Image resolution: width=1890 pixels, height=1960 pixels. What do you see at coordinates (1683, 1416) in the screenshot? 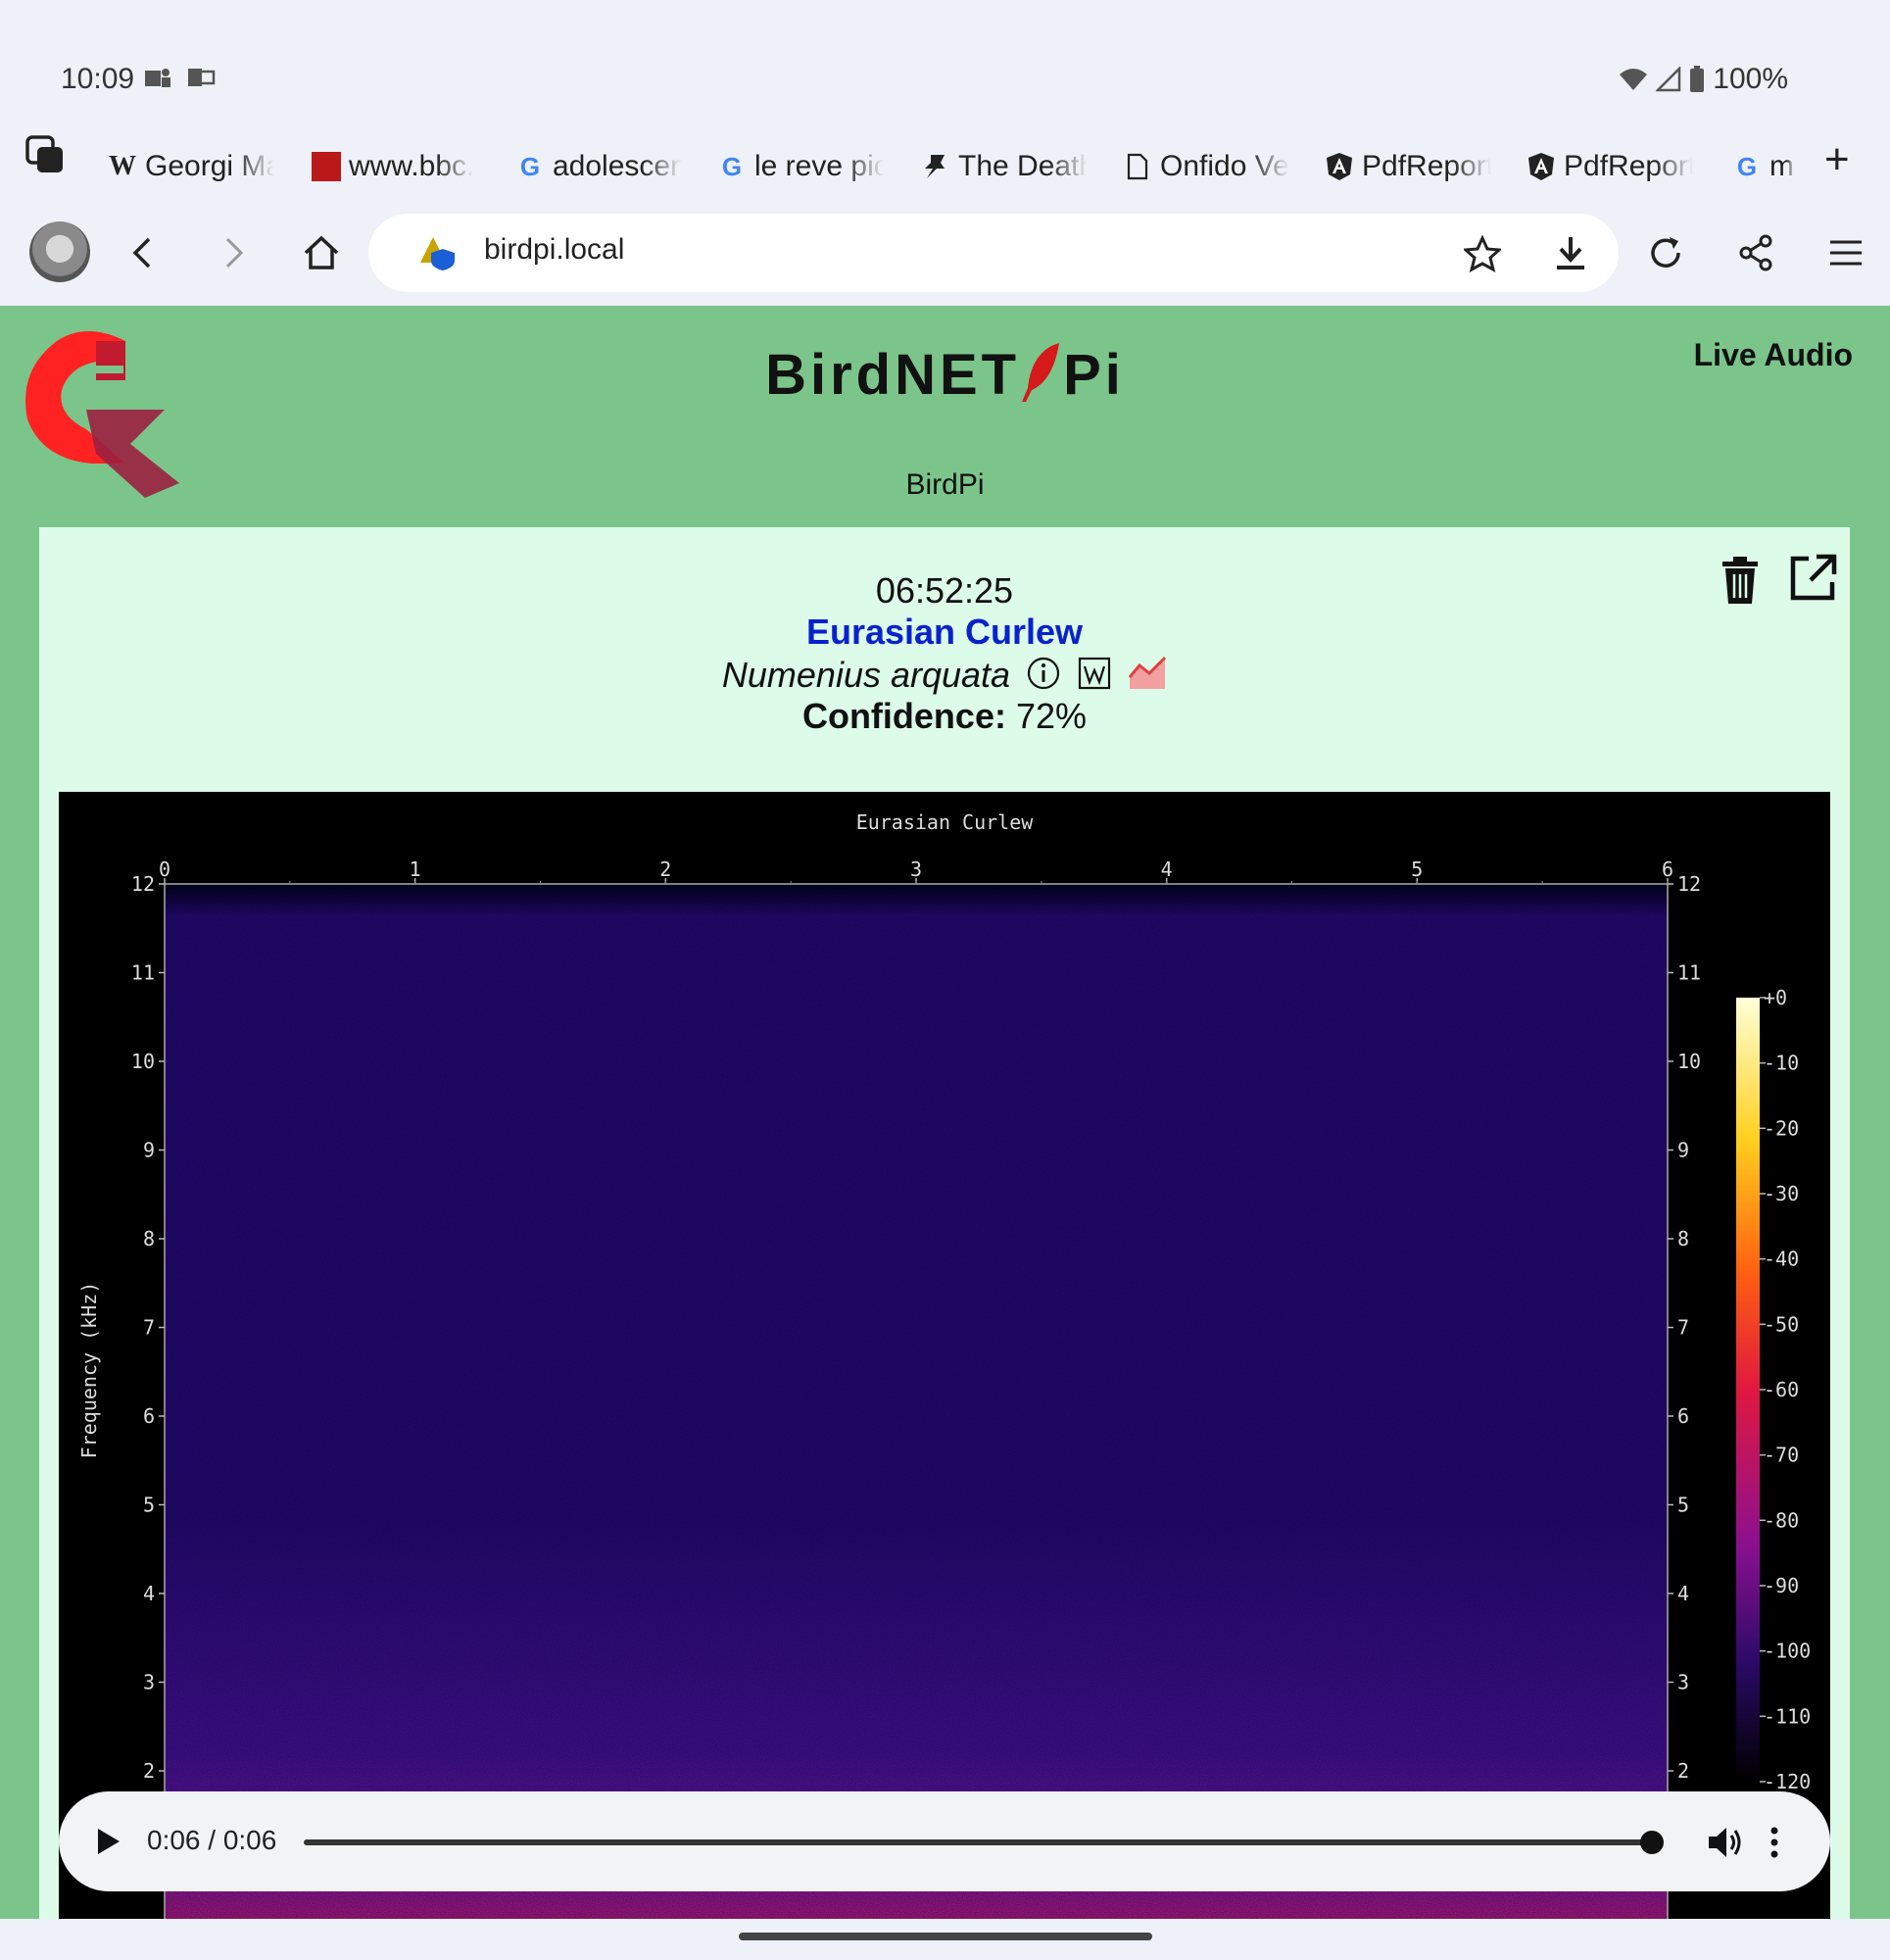
I see `y-tick-label-right: 6` at bounding box center [1683, 1416].